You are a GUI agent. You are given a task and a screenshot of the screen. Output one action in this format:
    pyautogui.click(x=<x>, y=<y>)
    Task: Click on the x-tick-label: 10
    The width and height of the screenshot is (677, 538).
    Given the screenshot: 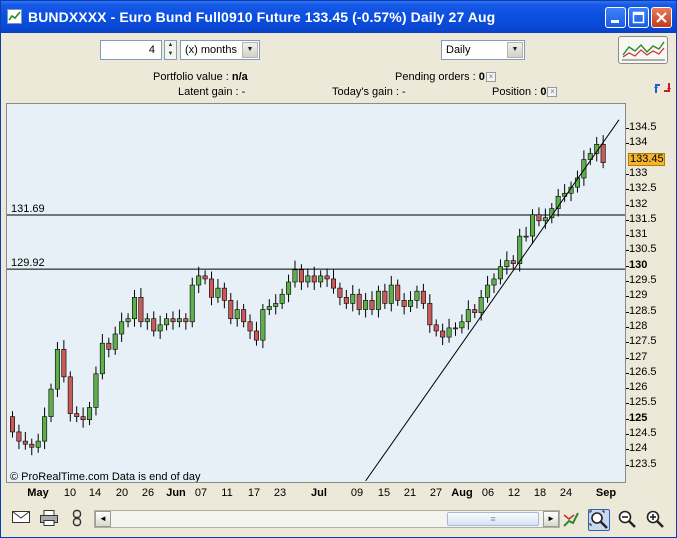 What is the action you would take?
    pyautogui.click(x=70, y=493)
    